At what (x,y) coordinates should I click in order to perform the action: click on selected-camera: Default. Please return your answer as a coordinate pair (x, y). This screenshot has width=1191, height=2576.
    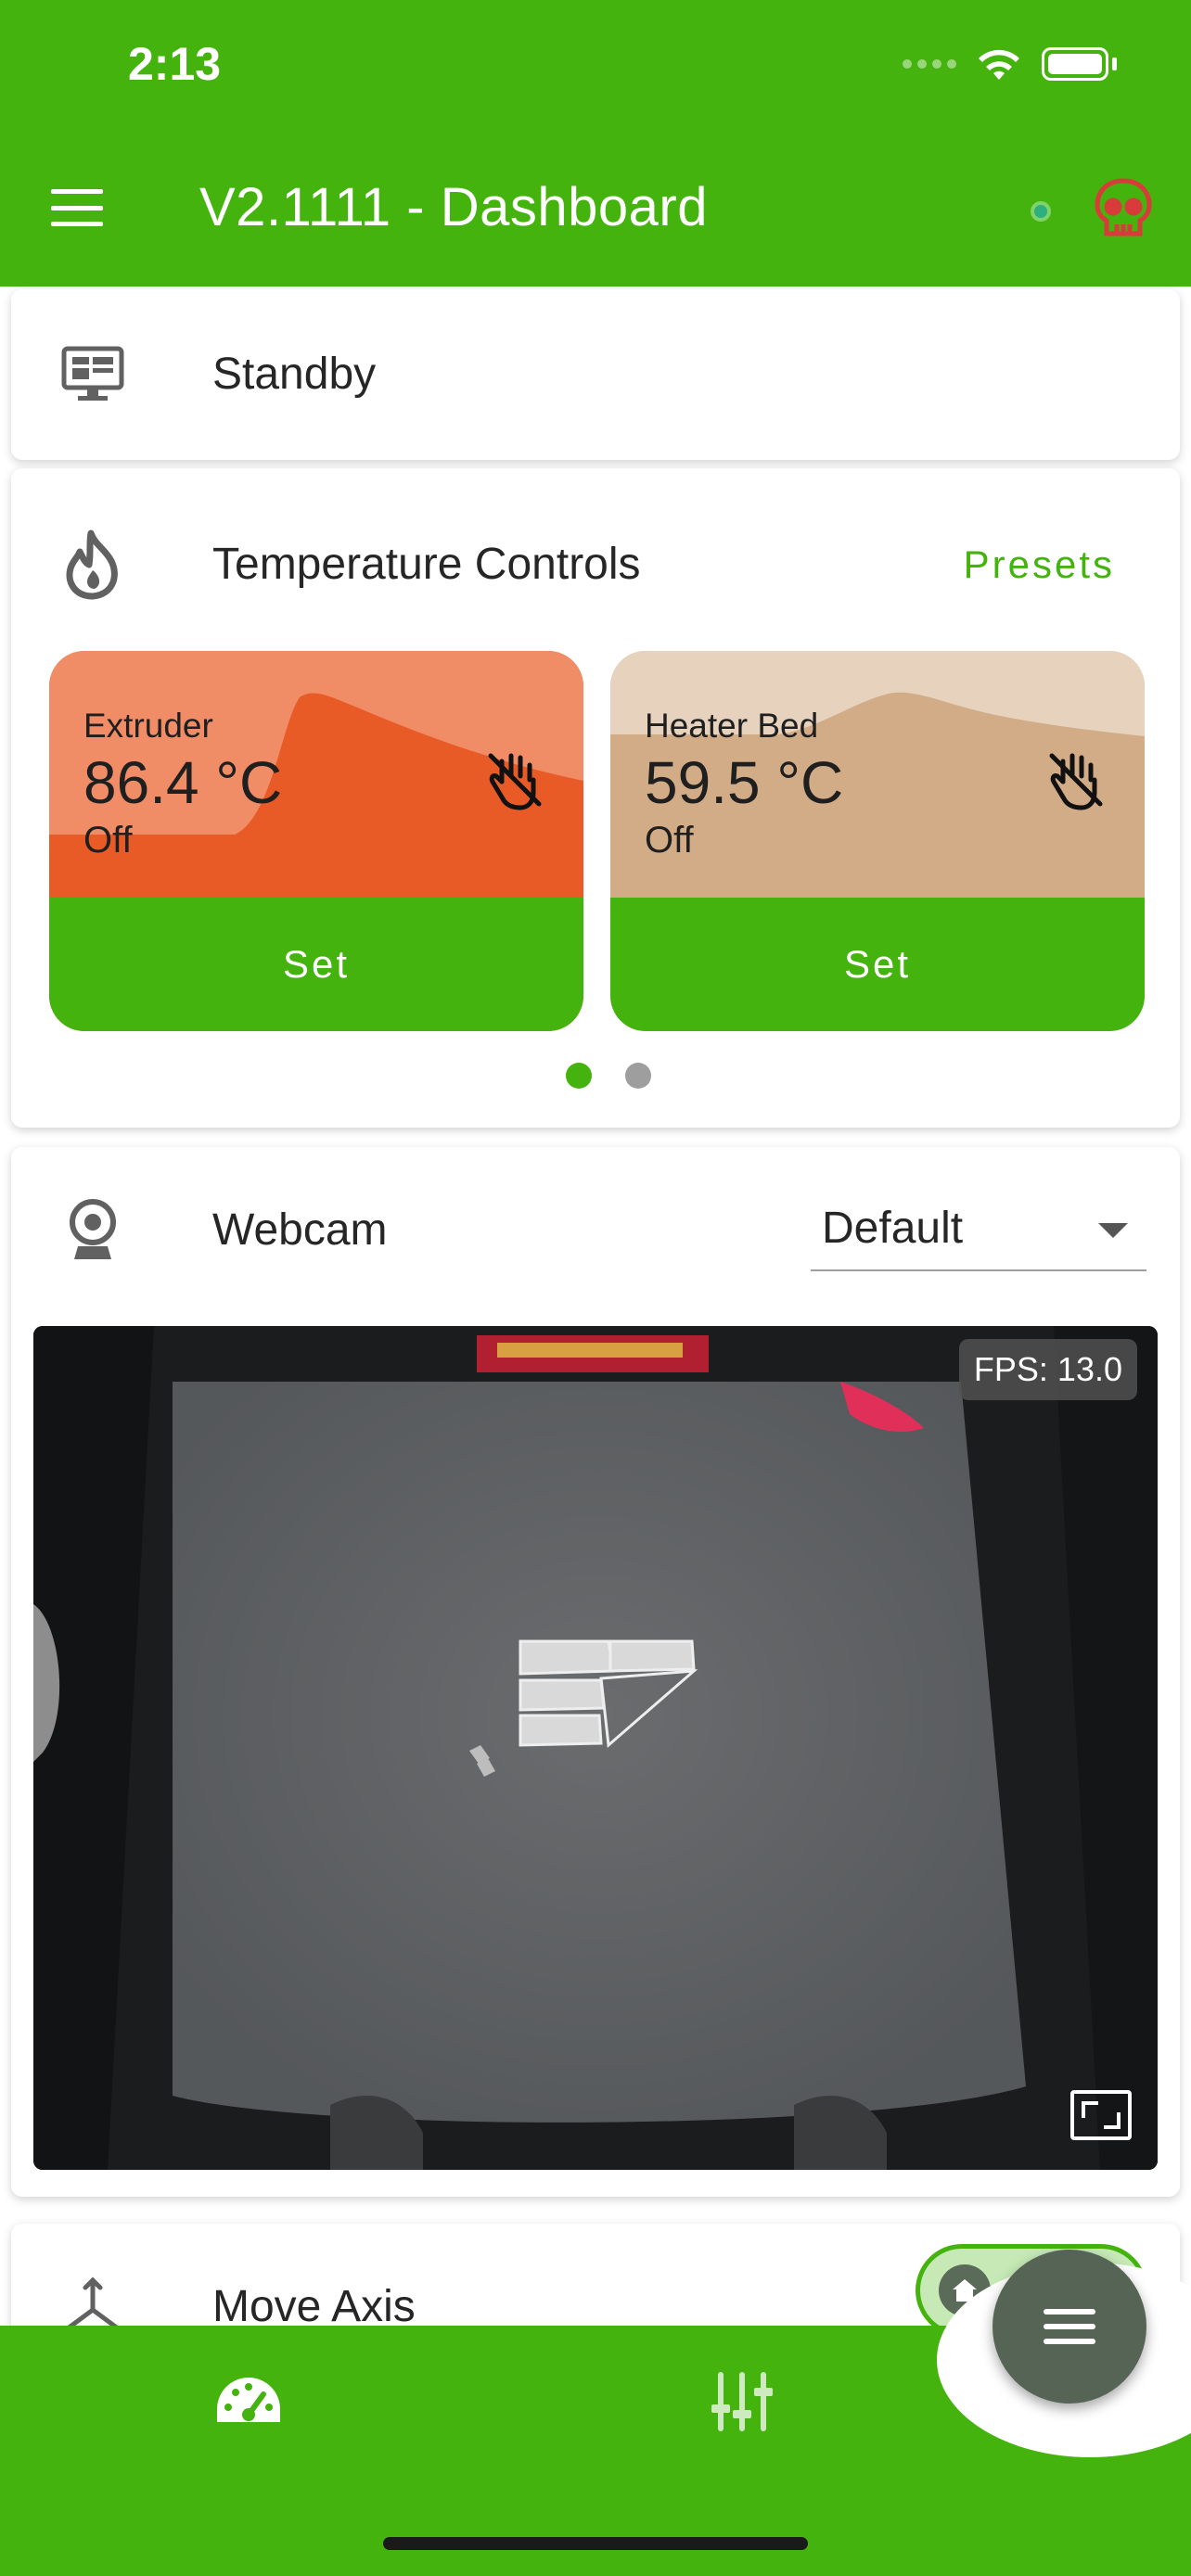
    Looking at the image, I should click on (893, 1229).